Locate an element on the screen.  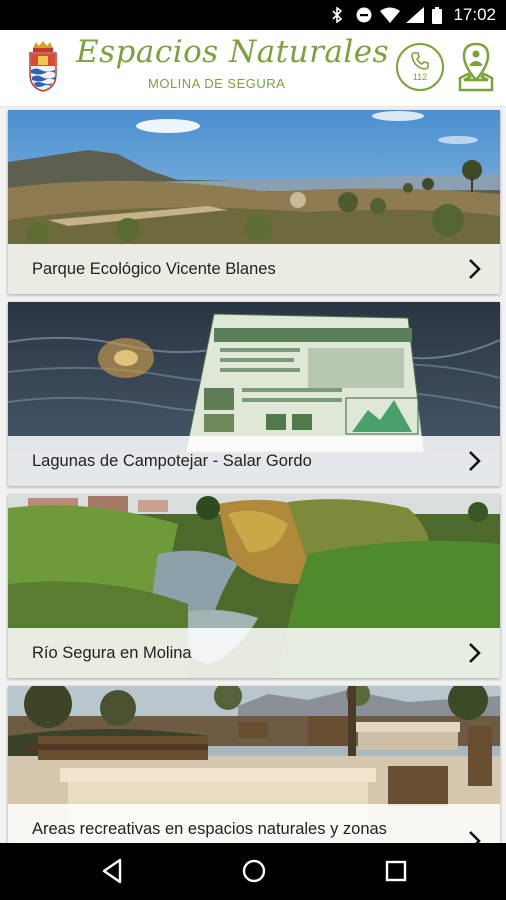
system-navigation-bar is located at coordinates (253, 871).